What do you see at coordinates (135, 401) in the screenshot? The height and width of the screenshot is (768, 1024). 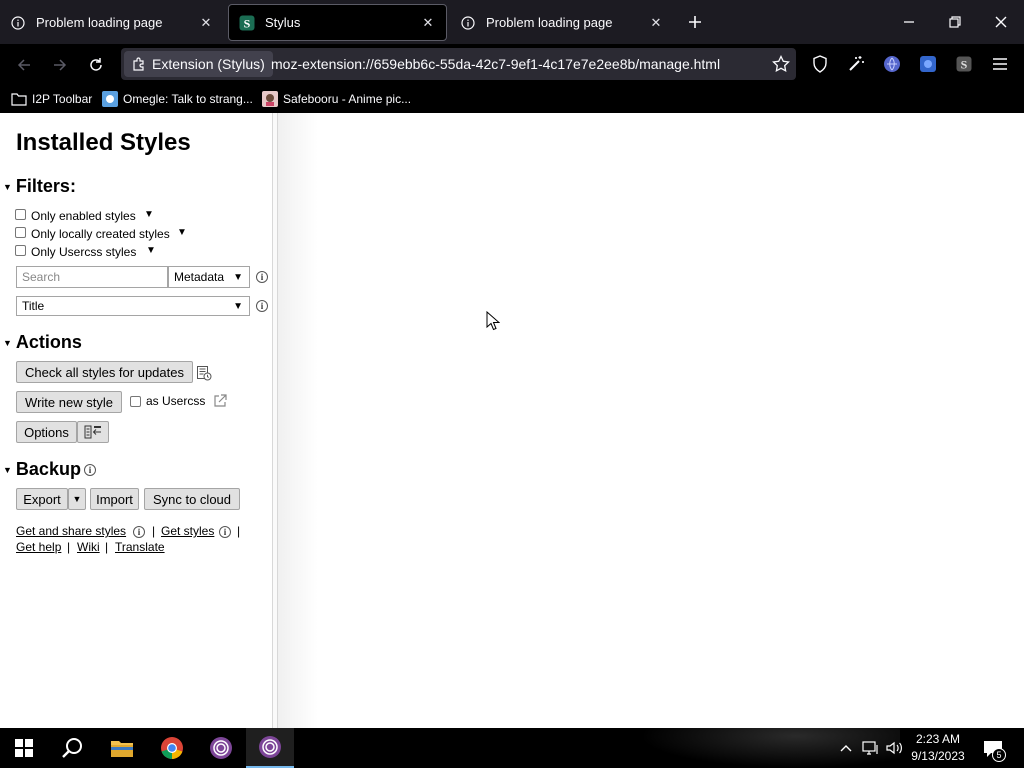 I see `as-usercss-checkbox` at bounding box center [135, 401].